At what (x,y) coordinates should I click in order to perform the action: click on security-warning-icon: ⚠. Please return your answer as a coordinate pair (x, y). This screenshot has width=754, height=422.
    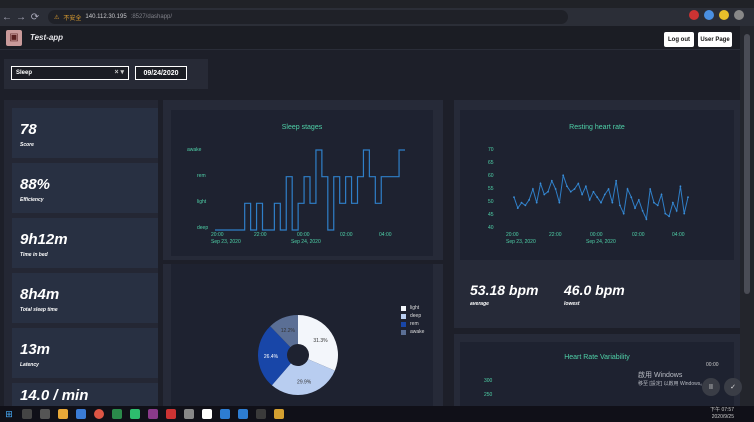
    Looking at the image, I should click on (57, 17).